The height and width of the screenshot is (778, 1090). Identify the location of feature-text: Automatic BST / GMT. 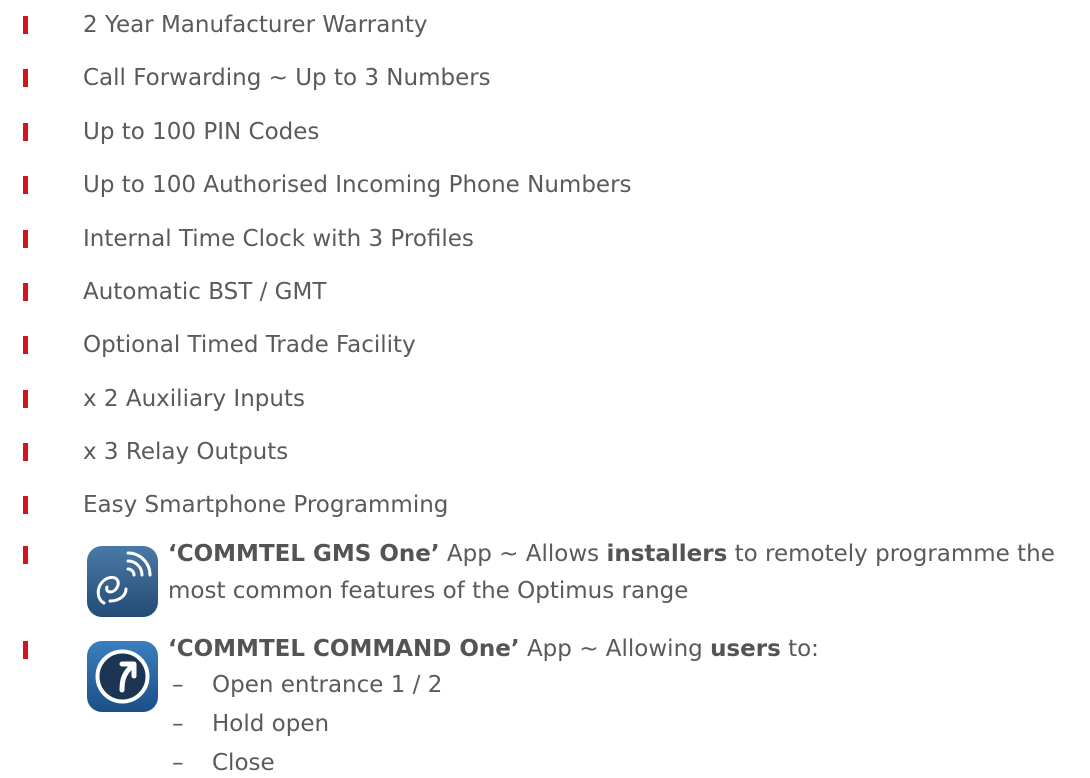
(205, 292).